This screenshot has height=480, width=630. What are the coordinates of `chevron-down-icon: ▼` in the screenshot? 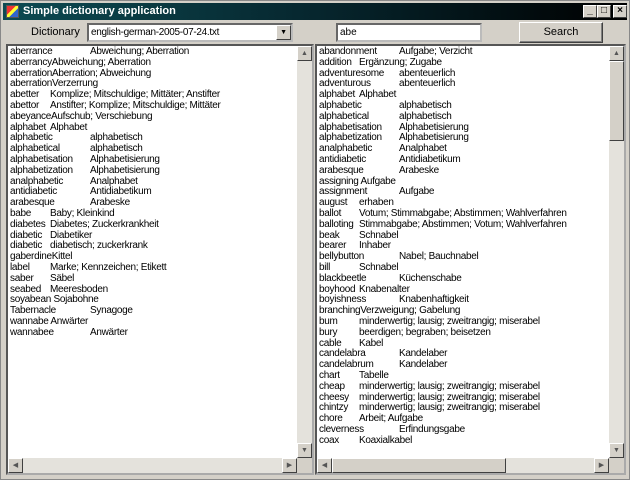 It's located at (283, 32).